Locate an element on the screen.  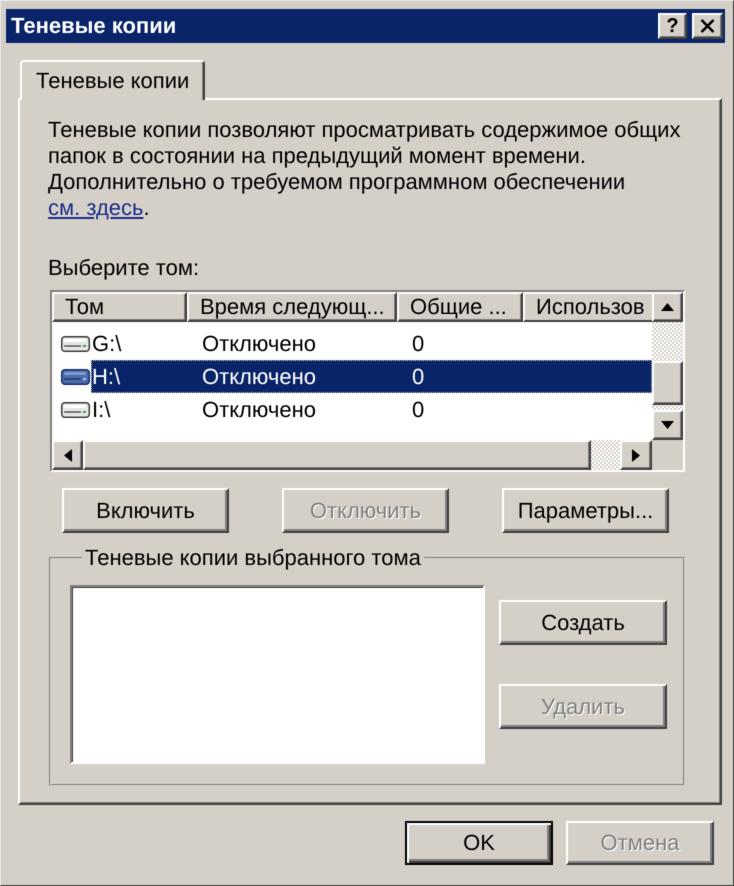
ok-button: OK is located at coordinates (479, 843).